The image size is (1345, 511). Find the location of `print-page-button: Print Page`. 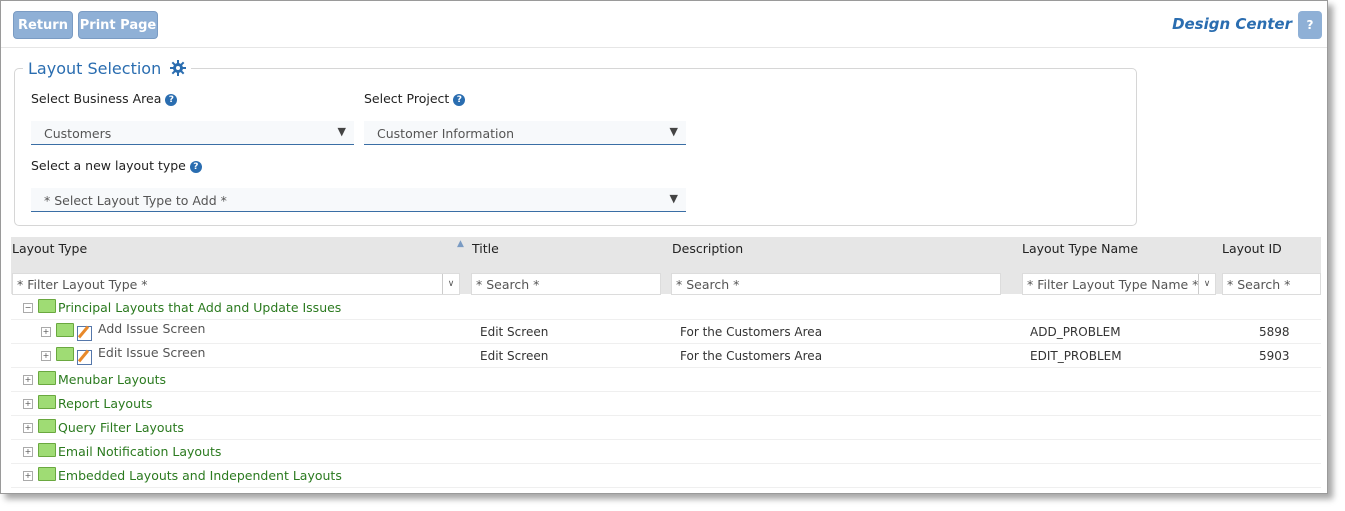

print-page-button: Print Page is located at coordinates (118, 25).